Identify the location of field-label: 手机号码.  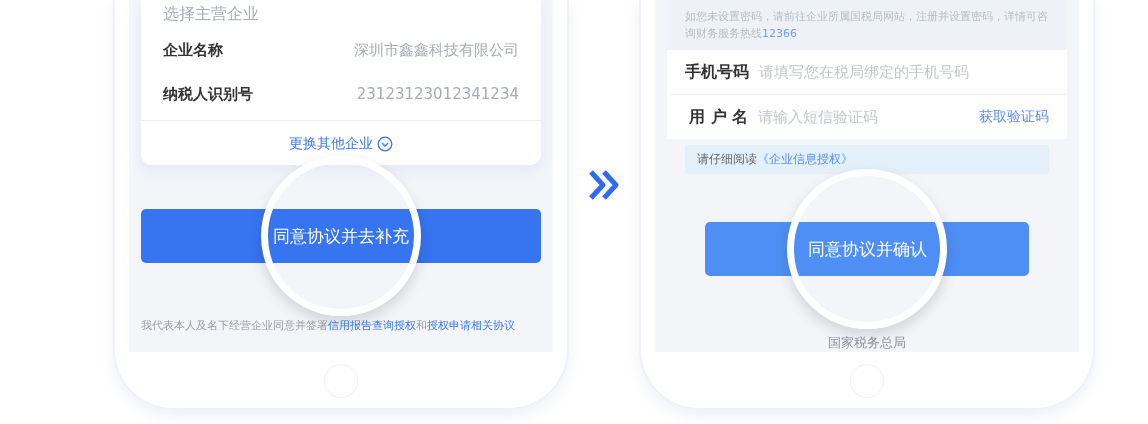
(717, 72).